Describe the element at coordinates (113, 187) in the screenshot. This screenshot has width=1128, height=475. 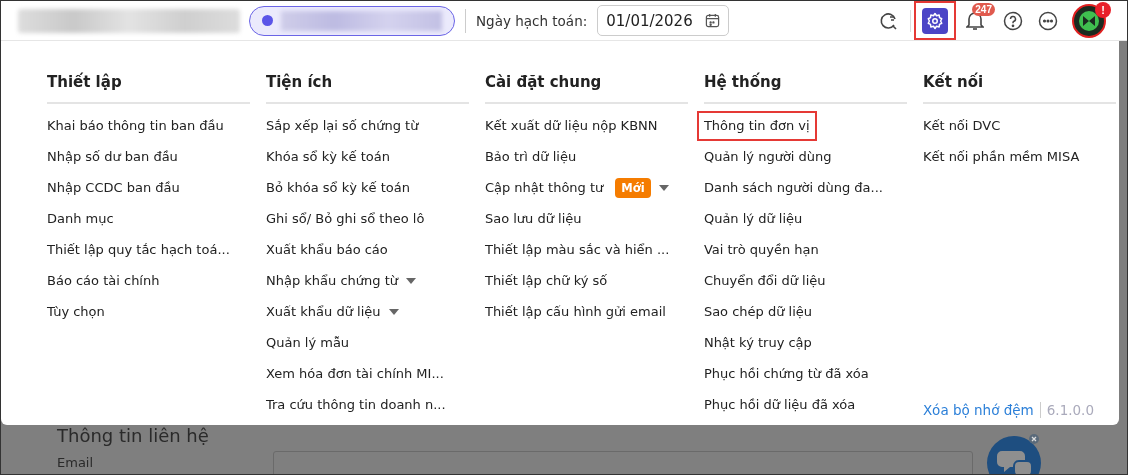
I see `menu-item: Nhập CCDC ban đầu` at that location.